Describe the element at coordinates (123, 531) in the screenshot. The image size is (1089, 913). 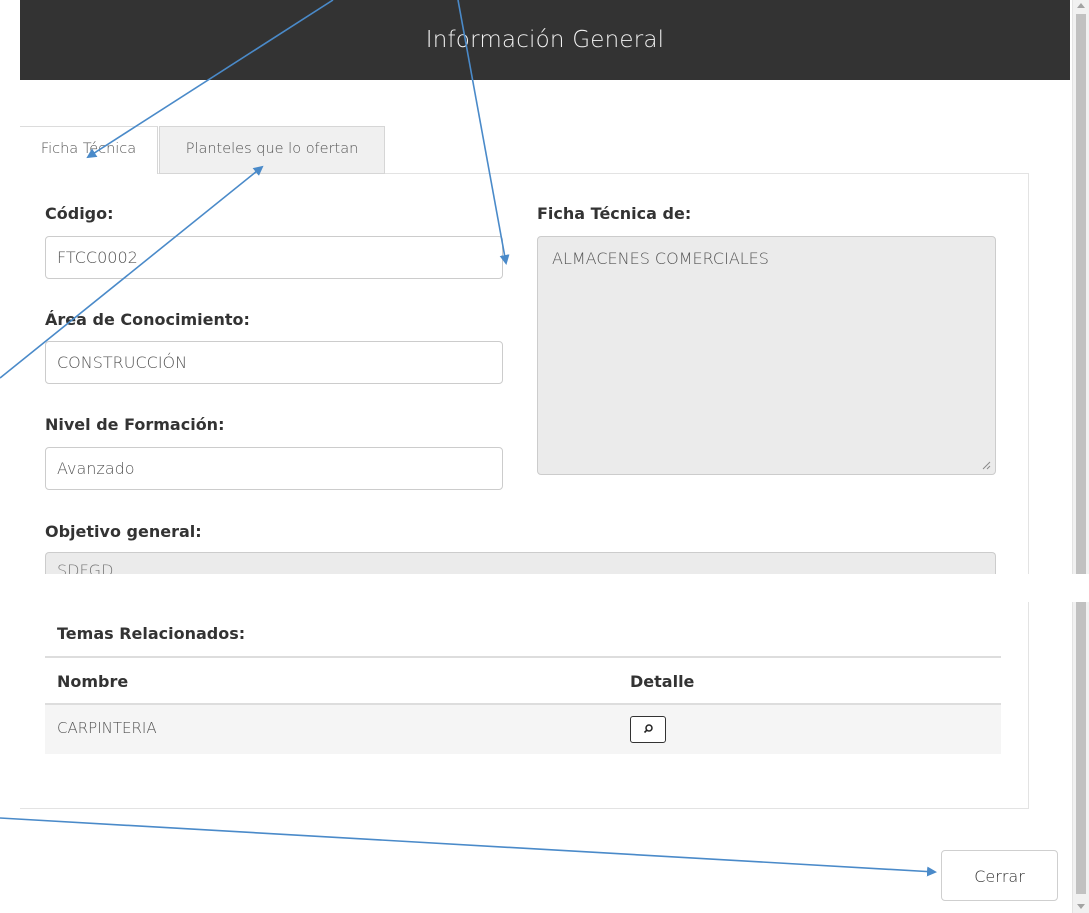
I see `objetivo-label: Objetivo general:` at that location.